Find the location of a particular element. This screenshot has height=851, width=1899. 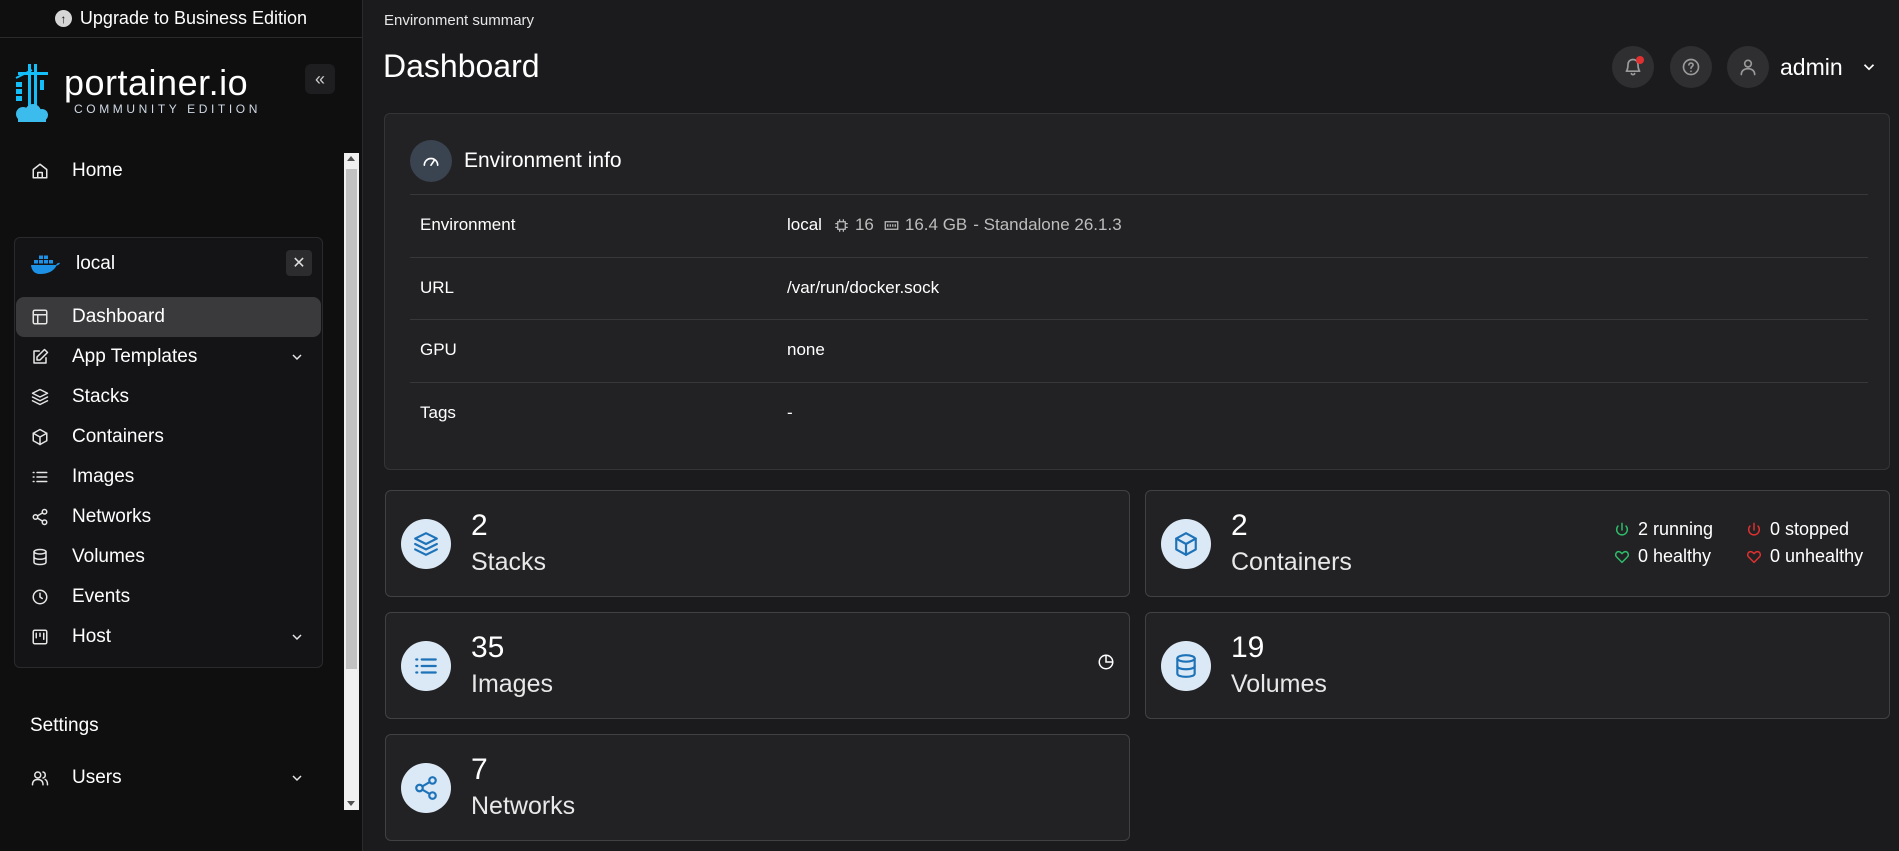

cpu-icon is located at coordinates (841, 225).